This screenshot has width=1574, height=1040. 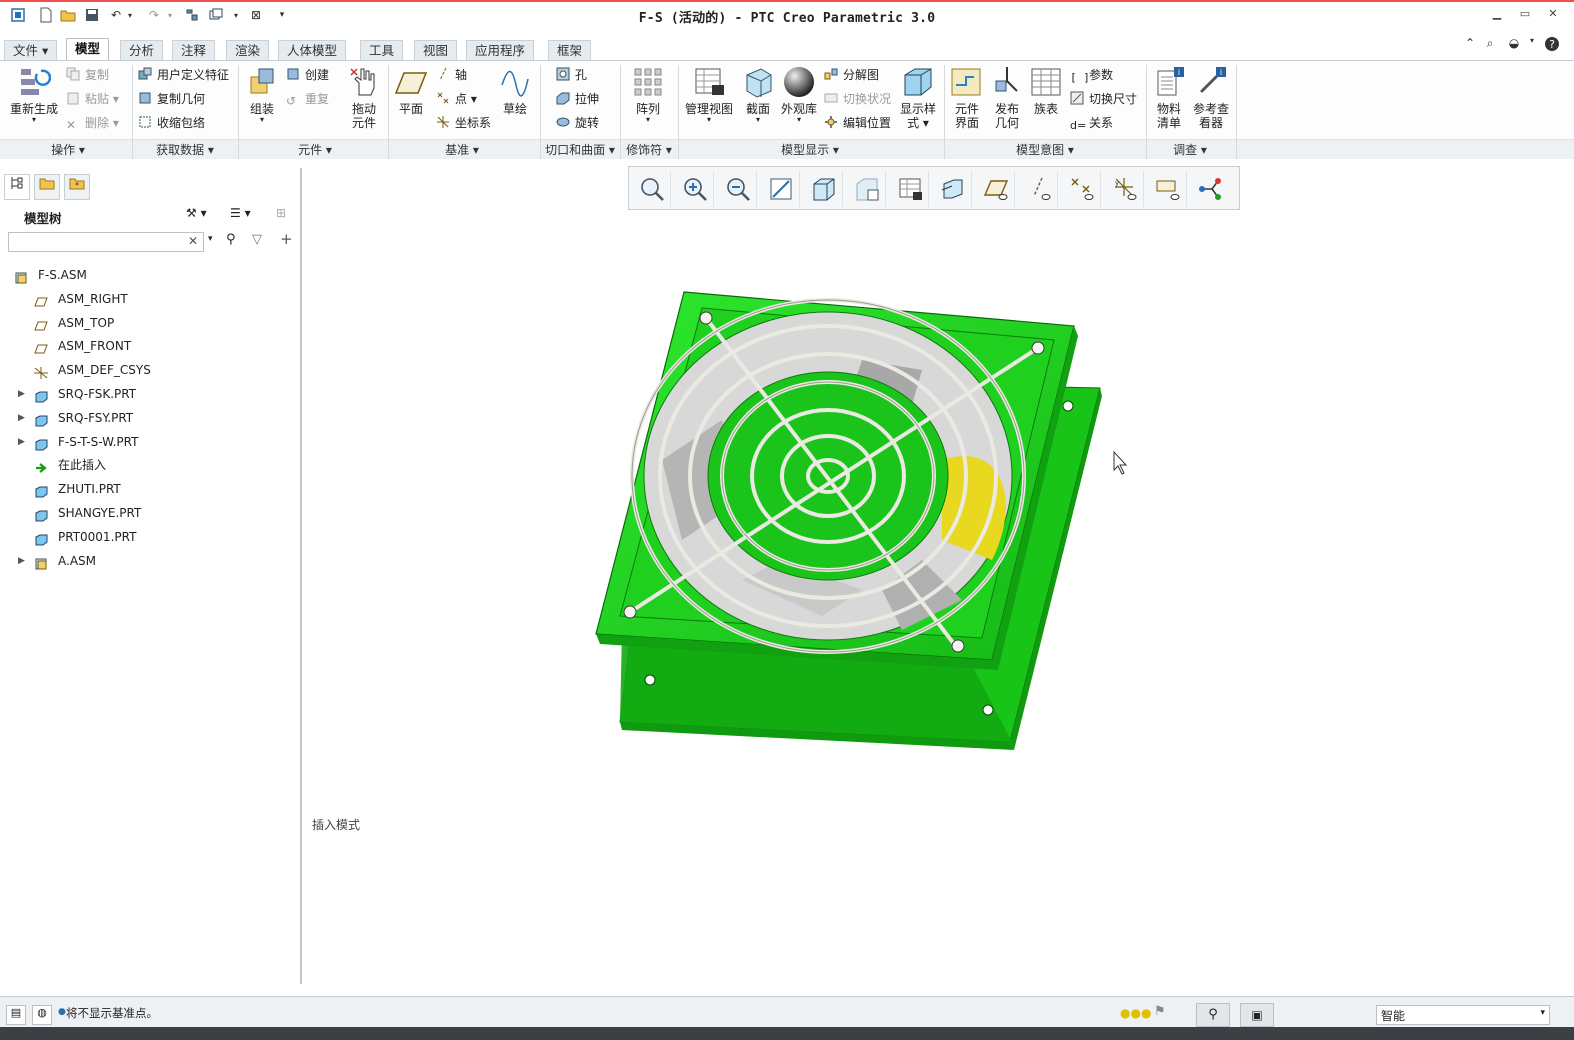 What do you see at coordinates (148, 275) in the screenshot?
I see `tree-item: F-S.ASM` at bounding box center [148, 275].